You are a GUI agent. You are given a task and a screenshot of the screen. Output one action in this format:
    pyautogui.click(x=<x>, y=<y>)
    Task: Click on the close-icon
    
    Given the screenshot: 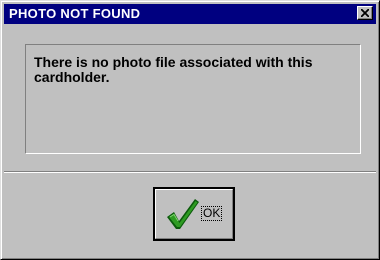 What is the action you would take?
    pyautogui.click(x=365, y=13)
    